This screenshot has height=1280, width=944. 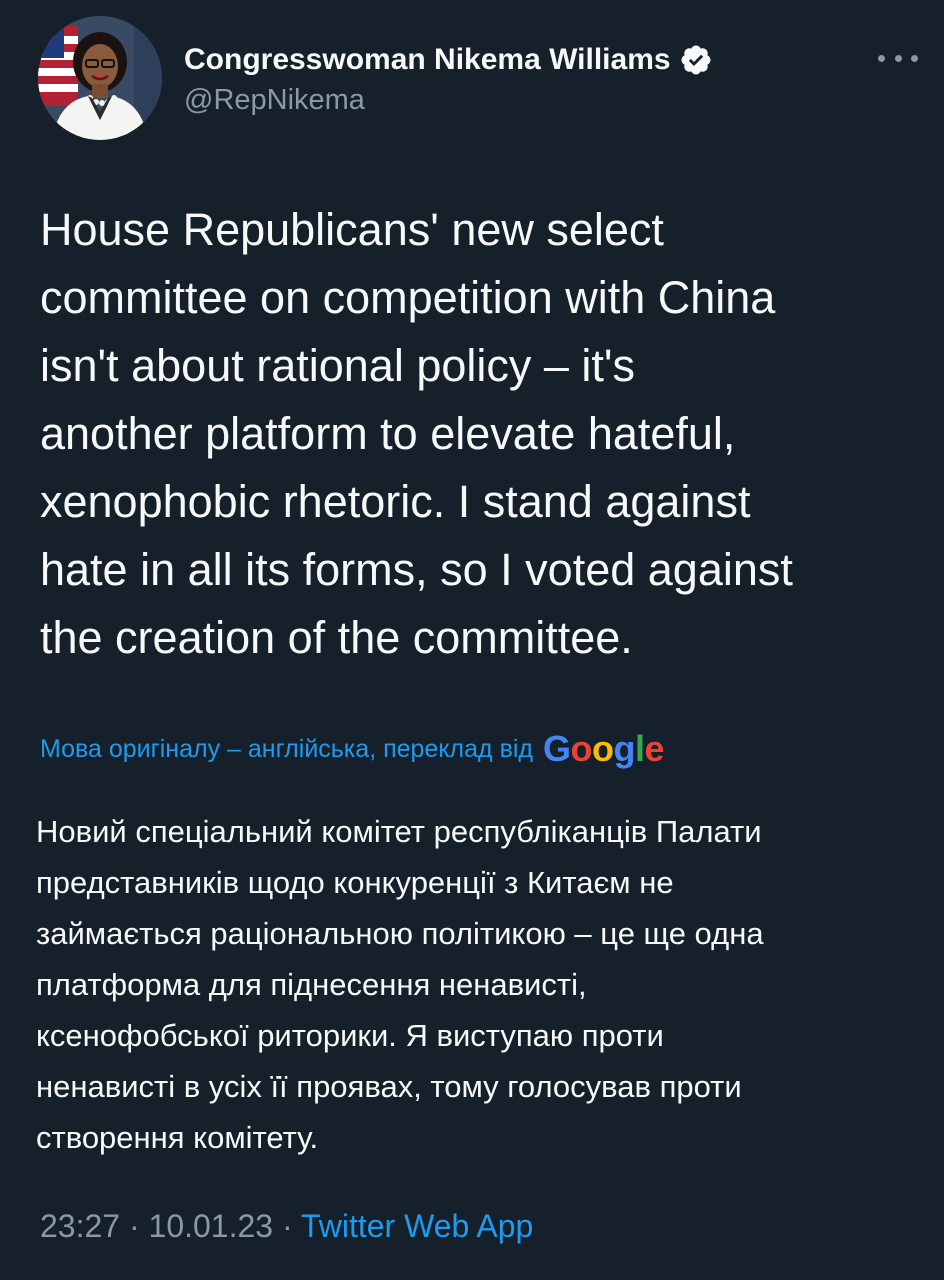 What do you see at coordinates (337, 365) in the screenshot?
I see `tweet-text-line: isn't about rational policy – it's` at bounding box center [337, 365].